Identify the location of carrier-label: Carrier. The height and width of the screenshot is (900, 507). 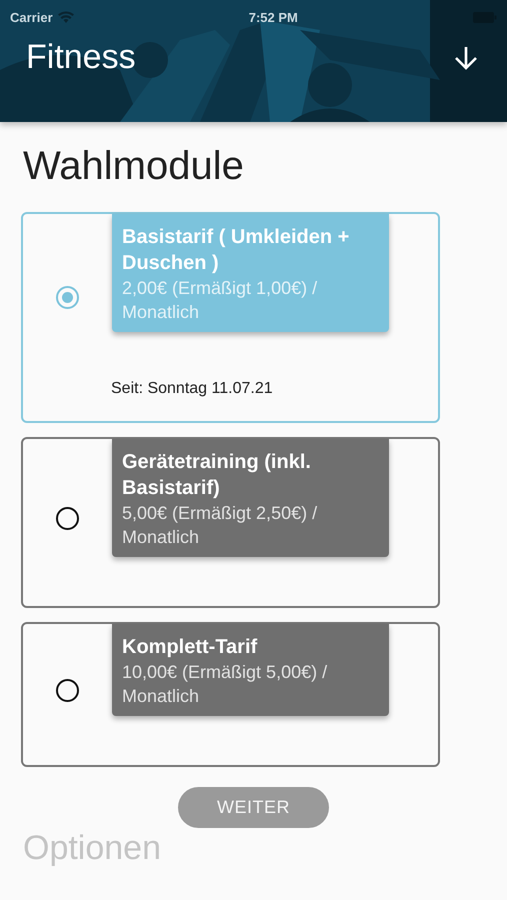
(31, 17).